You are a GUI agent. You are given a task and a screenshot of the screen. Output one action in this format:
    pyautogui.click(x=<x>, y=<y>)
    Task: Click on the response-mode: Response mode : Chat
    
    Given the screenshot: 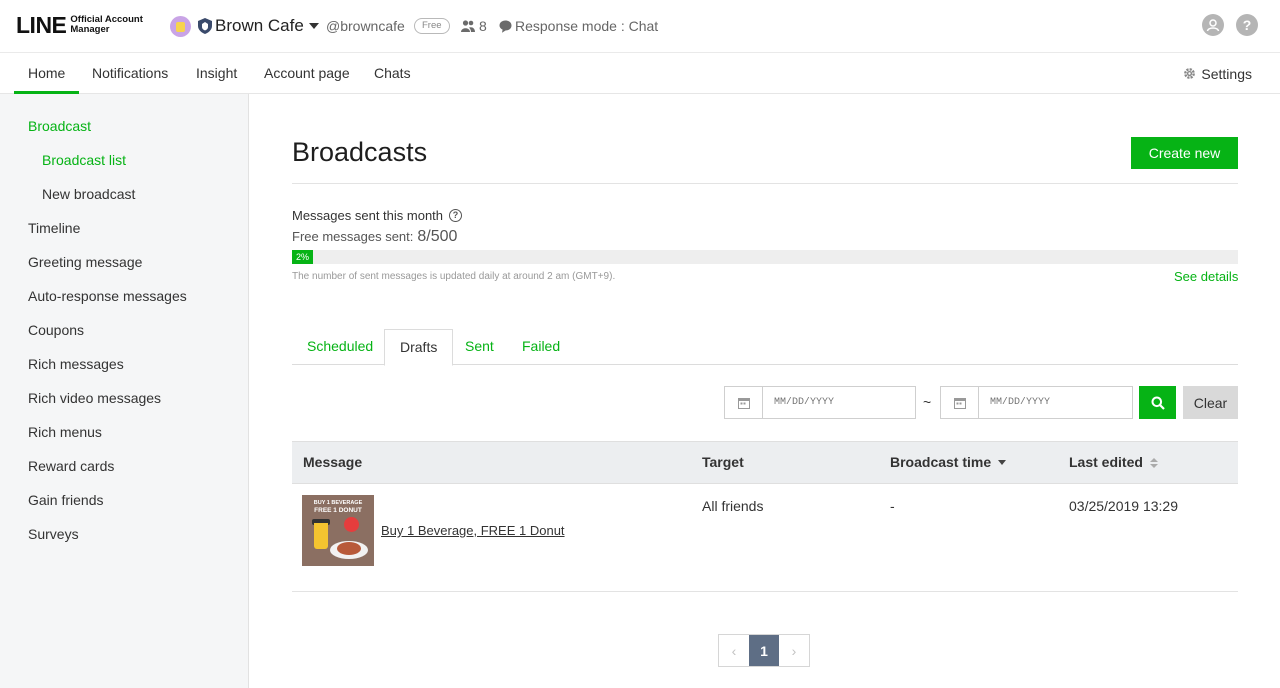 What is the action you would take?
    pyautogui.click(x=578, y=26)
    